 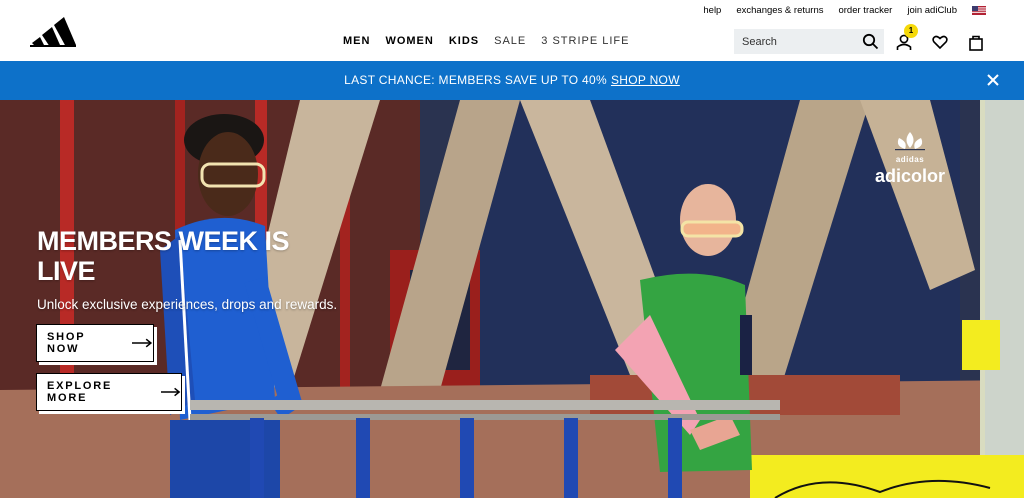 I want to click on close-icon, so click(x=993, y=80).